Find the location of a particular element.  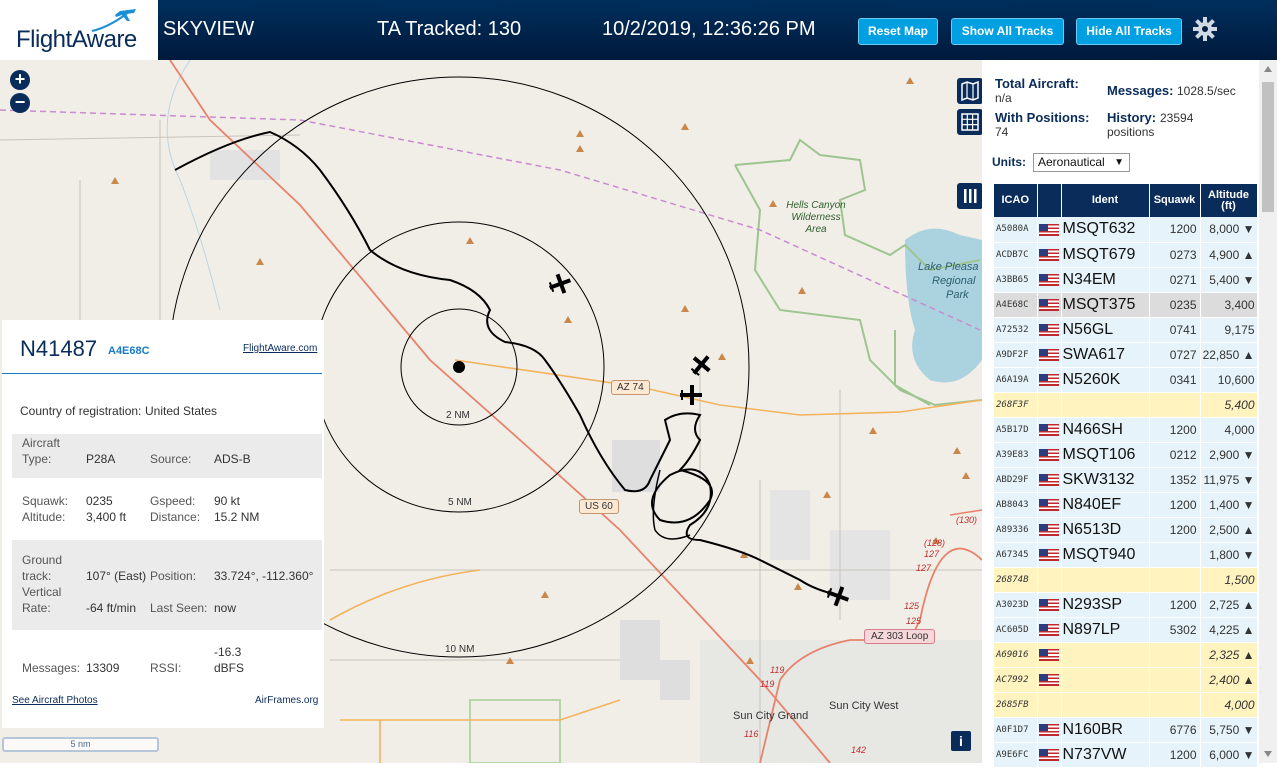

table-scrollbar is located at coordinates (1268, 411).